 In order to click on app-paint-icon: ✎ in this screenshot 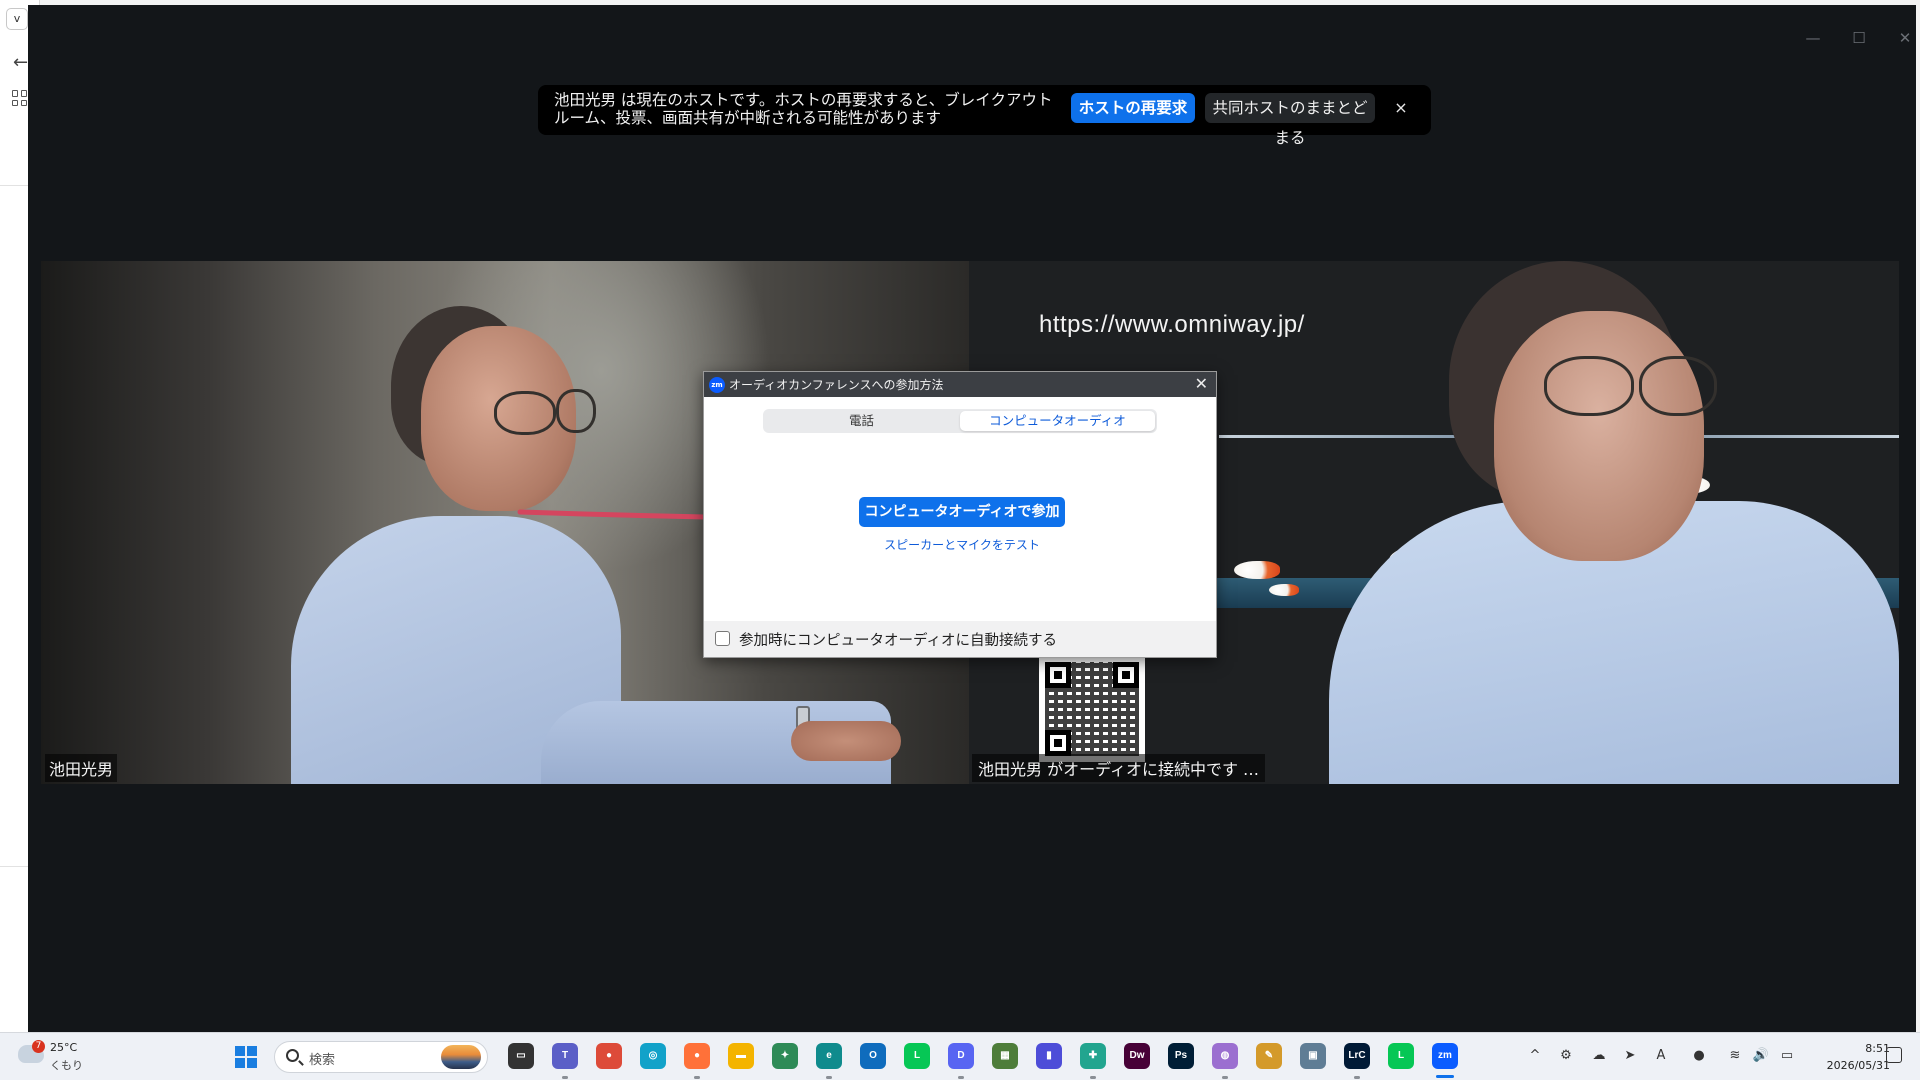, I will do `click(1269, 1056)`.